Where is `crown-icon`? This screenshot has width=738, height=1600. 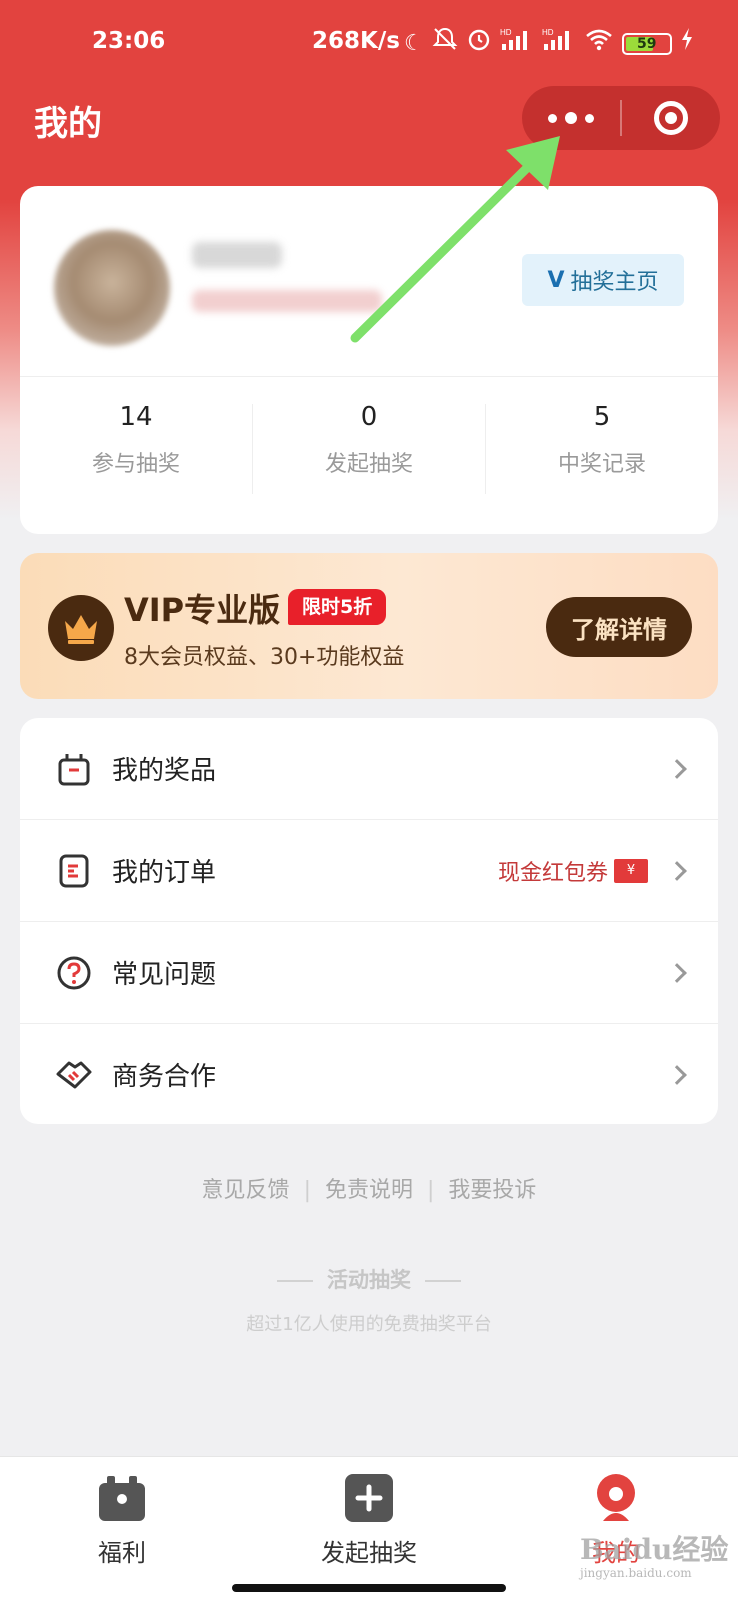
crown-icon is located at coordinates (81, 628).